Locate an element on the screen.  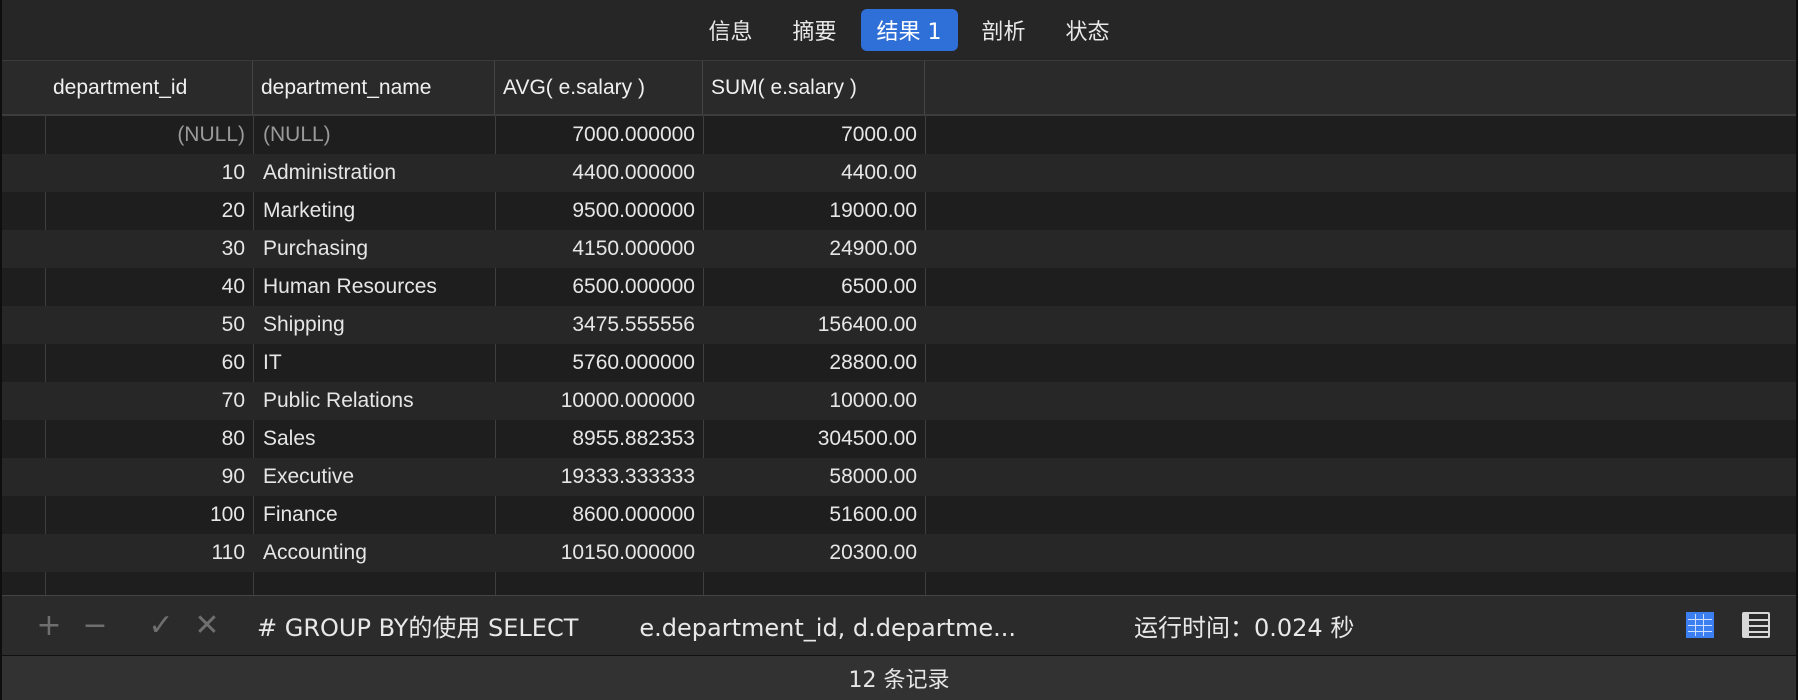
cell-avg-salary: 8600.000000 is located at coordinates (599, 515).